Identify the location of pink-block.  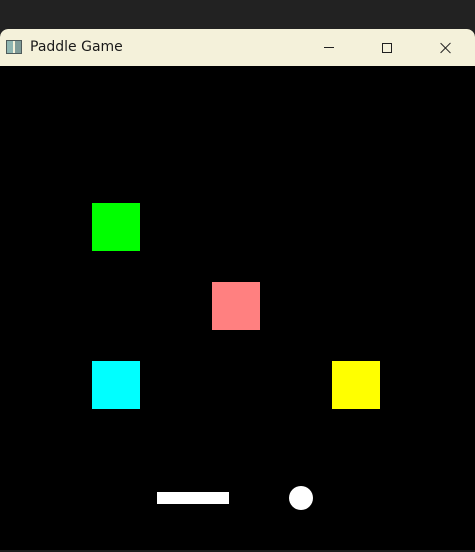
(236, 306).